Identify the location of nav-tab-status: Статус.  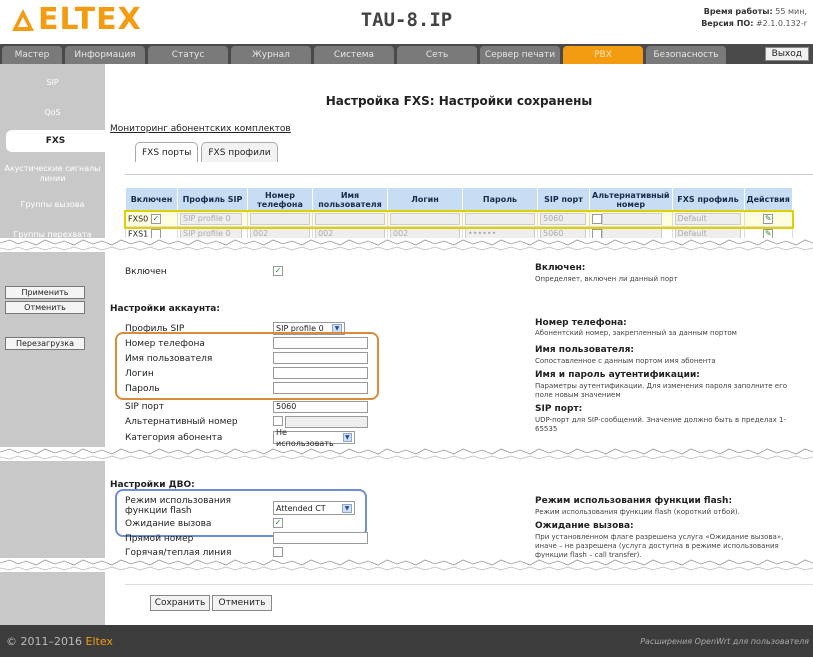
(188, 55).